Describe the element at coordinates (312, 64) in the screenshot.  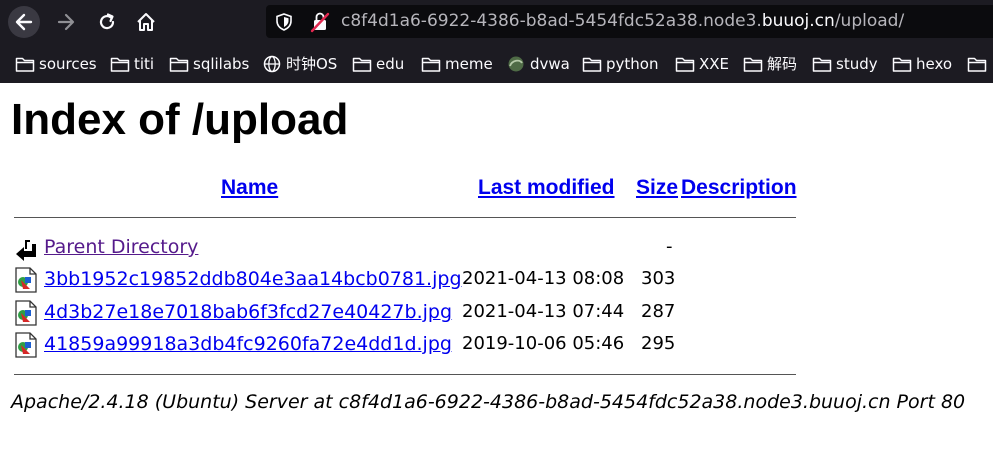
I see `bookmark-label: 时钟OS` at that location.